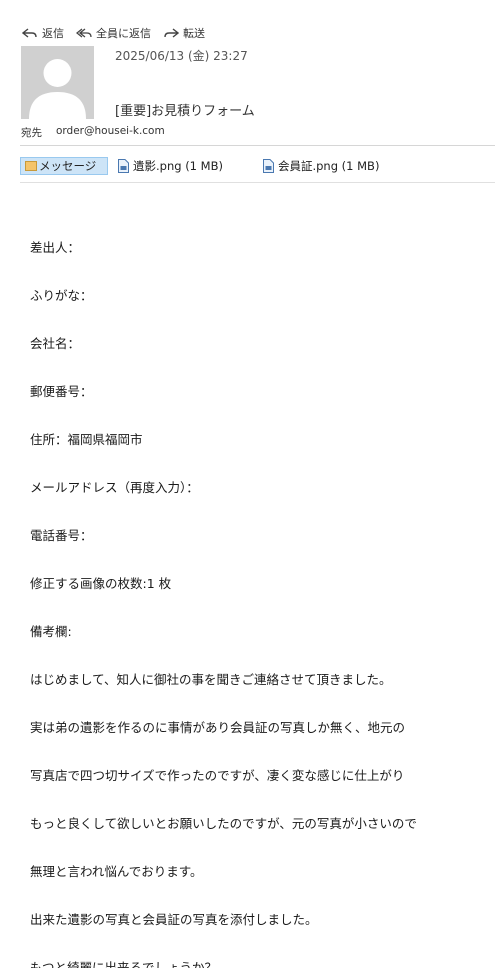 The height and width of the screenshot is (968, 495). I want to click on attachment-label: 遺影.png (1 MB), so click(178, 166).